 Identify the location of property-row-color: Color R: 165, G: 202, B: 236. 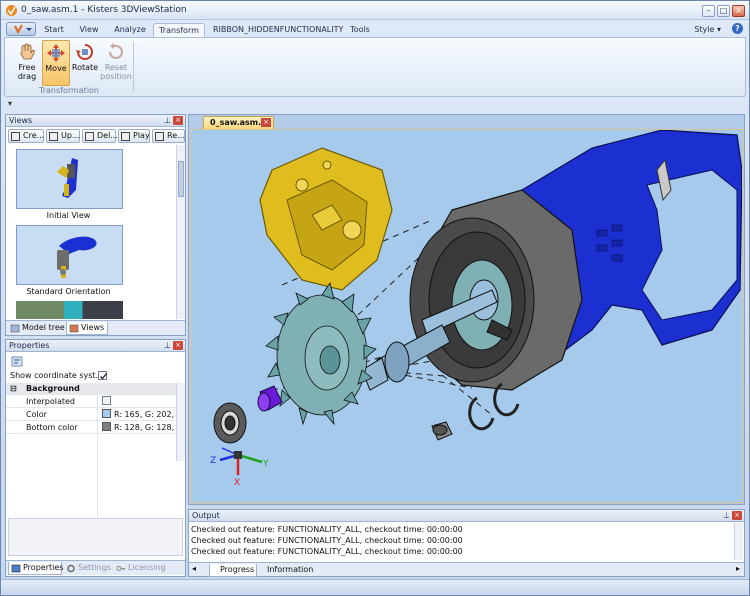
(92, 415).